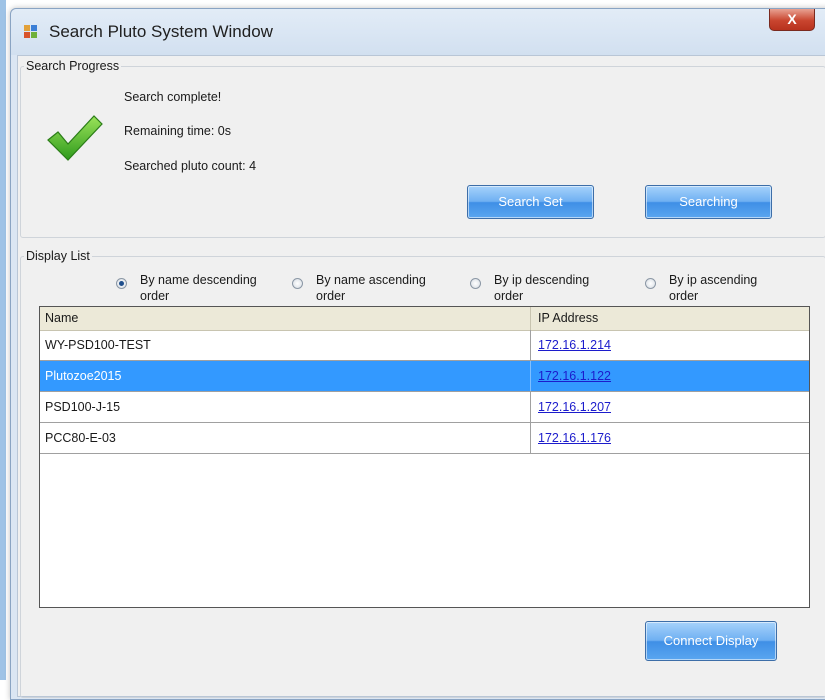 The height and width of the screenshot is (700, 825). I want to click on connect-display-button: Connect Display, so click(711, 641).